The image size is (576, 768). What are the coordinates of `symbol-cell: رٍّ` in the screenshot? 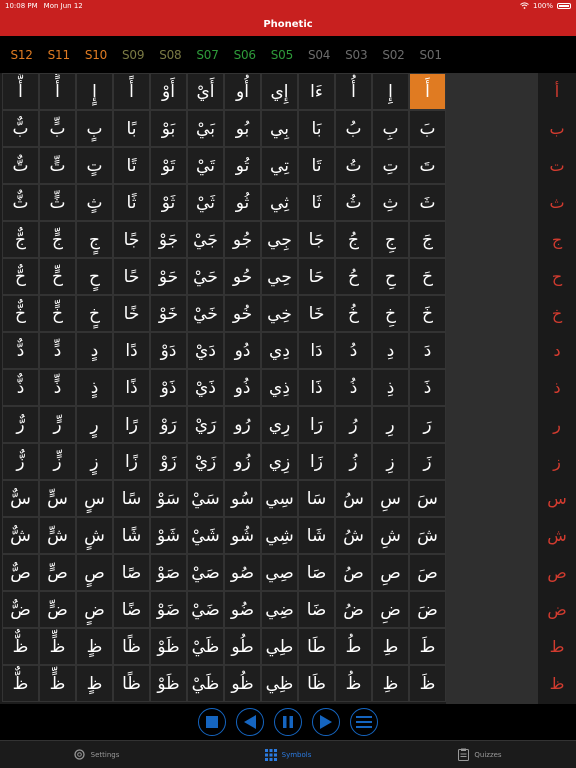 It's located at (57, 424).